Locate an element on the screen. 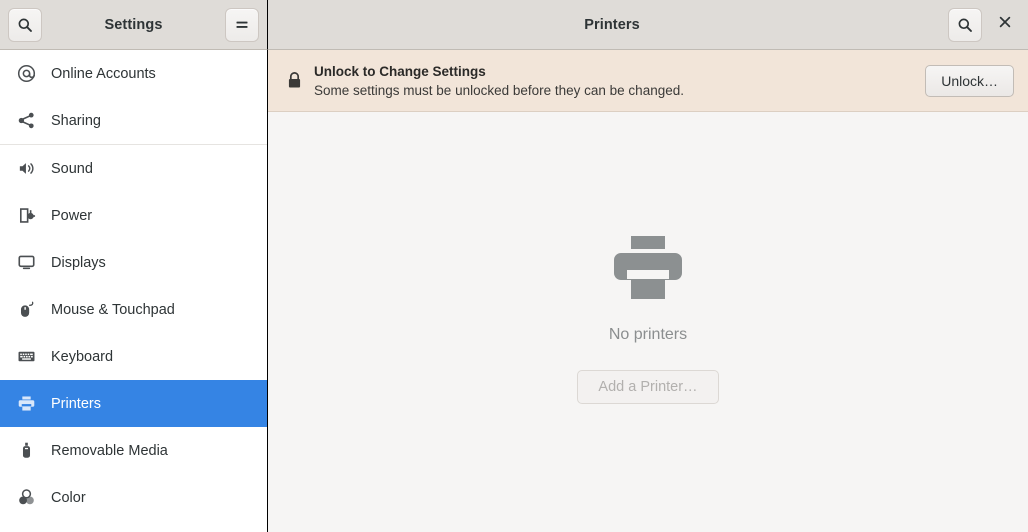 This screenshot has height=532, width=1028. printer-search-button is located at coordinates (965, 24).